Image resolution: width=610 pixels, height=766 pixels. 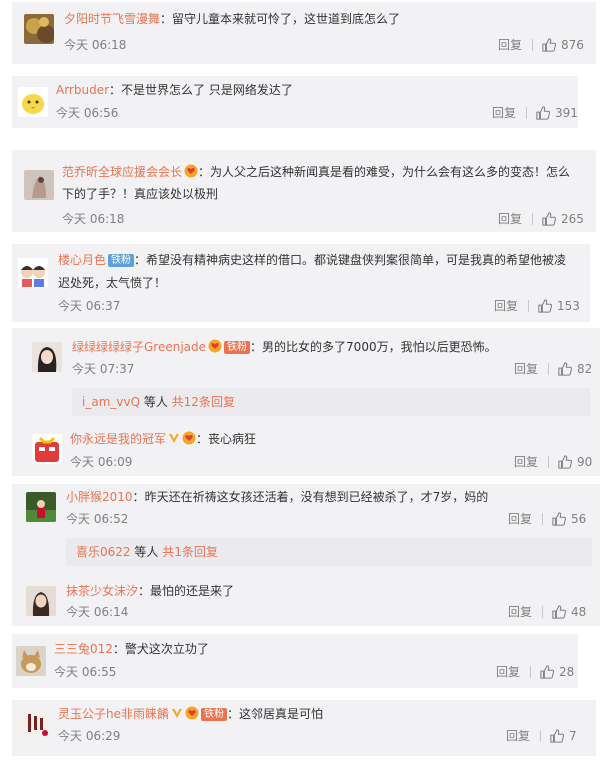 What do you see at coordinates (82, 90) in the screenshot?
I see `username-link: Arrbuder` at bounding box center [82, 90].